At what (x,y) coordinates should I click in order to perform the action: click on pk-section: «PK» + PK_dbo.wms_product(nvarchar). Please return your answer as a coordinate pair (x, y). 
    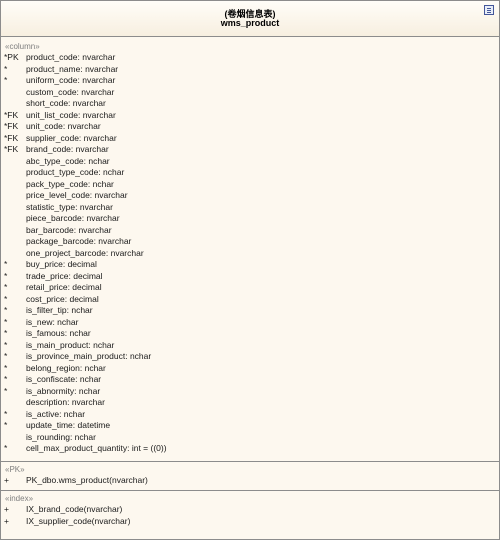
    Looking at the image, I should click on (250, 476).